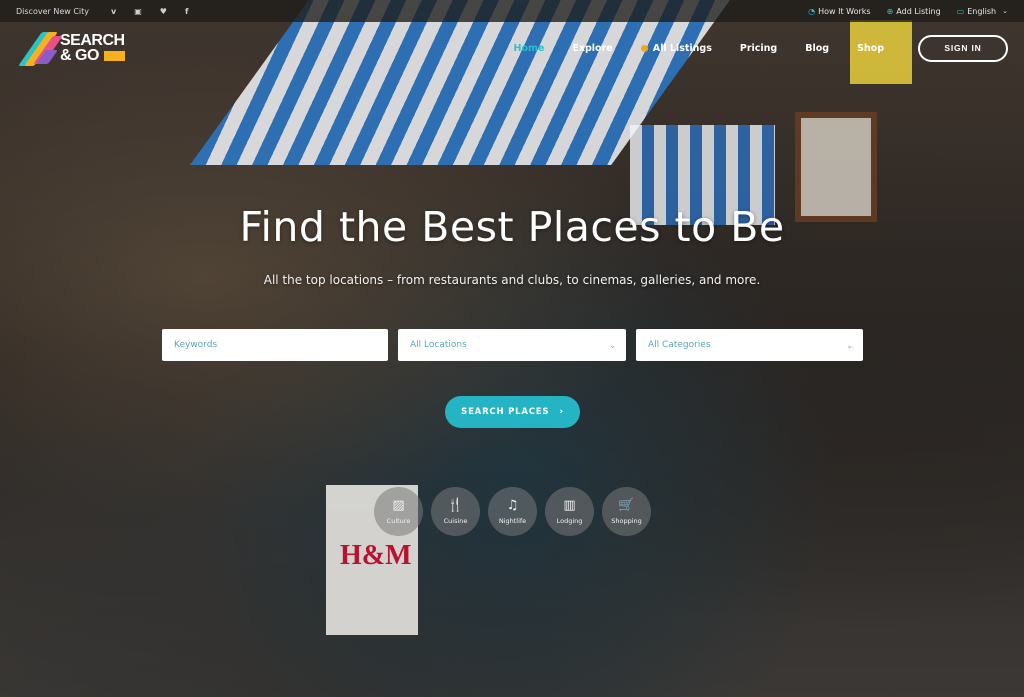 The width and height of the screenshot is (1024, 697). What do you see at coordinates (512, 520) in the screenshot?
I see `category-label: Nightlife` at bounding box center [512, 520].